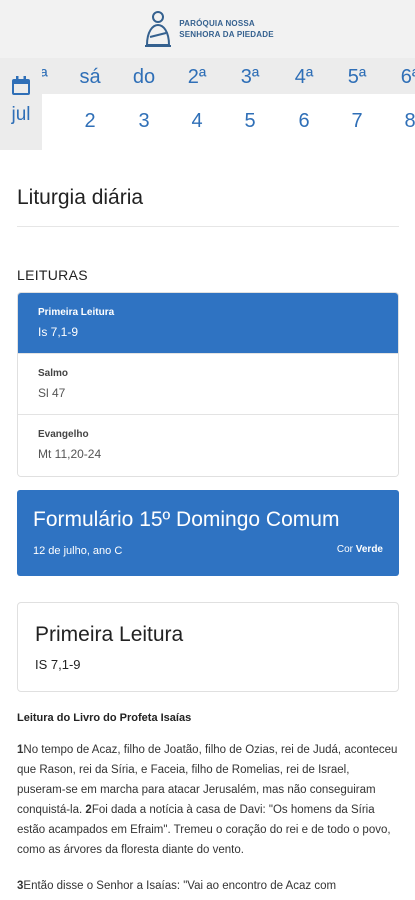 This screenshot has height=900, width=415. Describe the element at coordinates (402, 121) in the screenshot. I see `day-button: 8` at that location.